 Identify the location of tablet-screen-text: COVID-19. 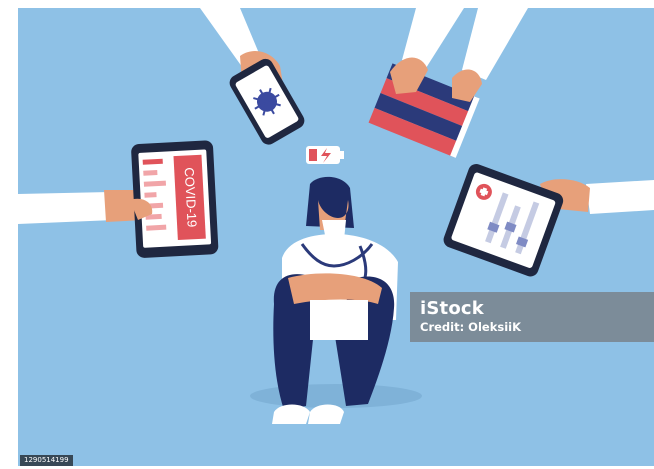
(191, 197).